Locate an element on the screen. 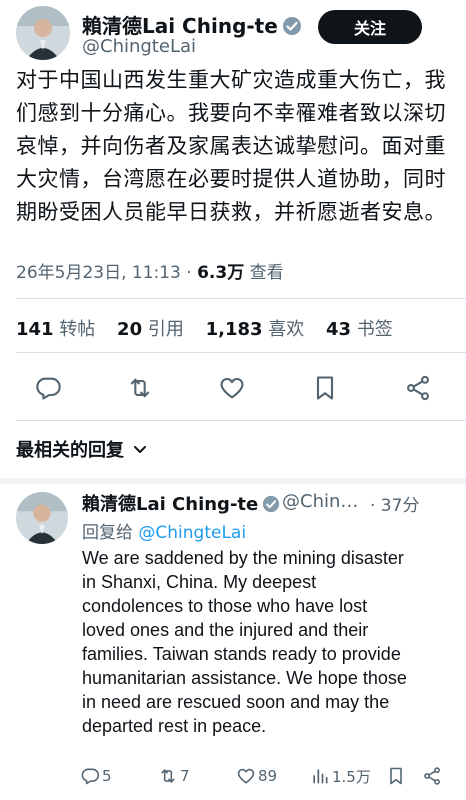  stat-likes: 1,183 喜欢 is located at coordinates (263, 329).